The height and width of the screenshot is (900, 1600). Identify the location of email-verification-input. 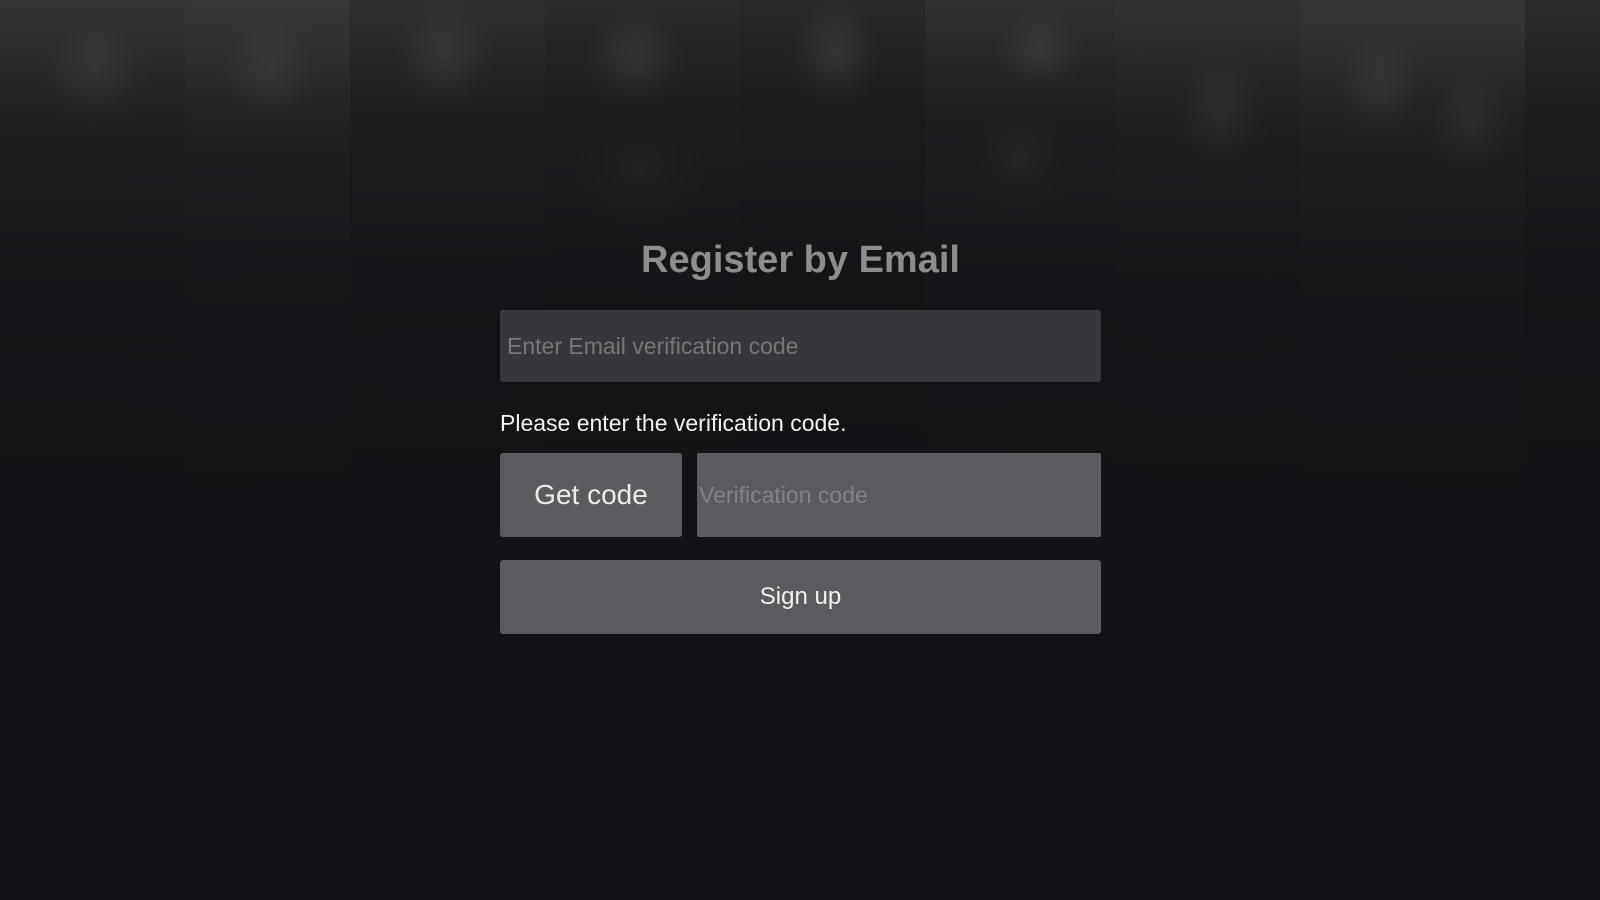
(800, 346).